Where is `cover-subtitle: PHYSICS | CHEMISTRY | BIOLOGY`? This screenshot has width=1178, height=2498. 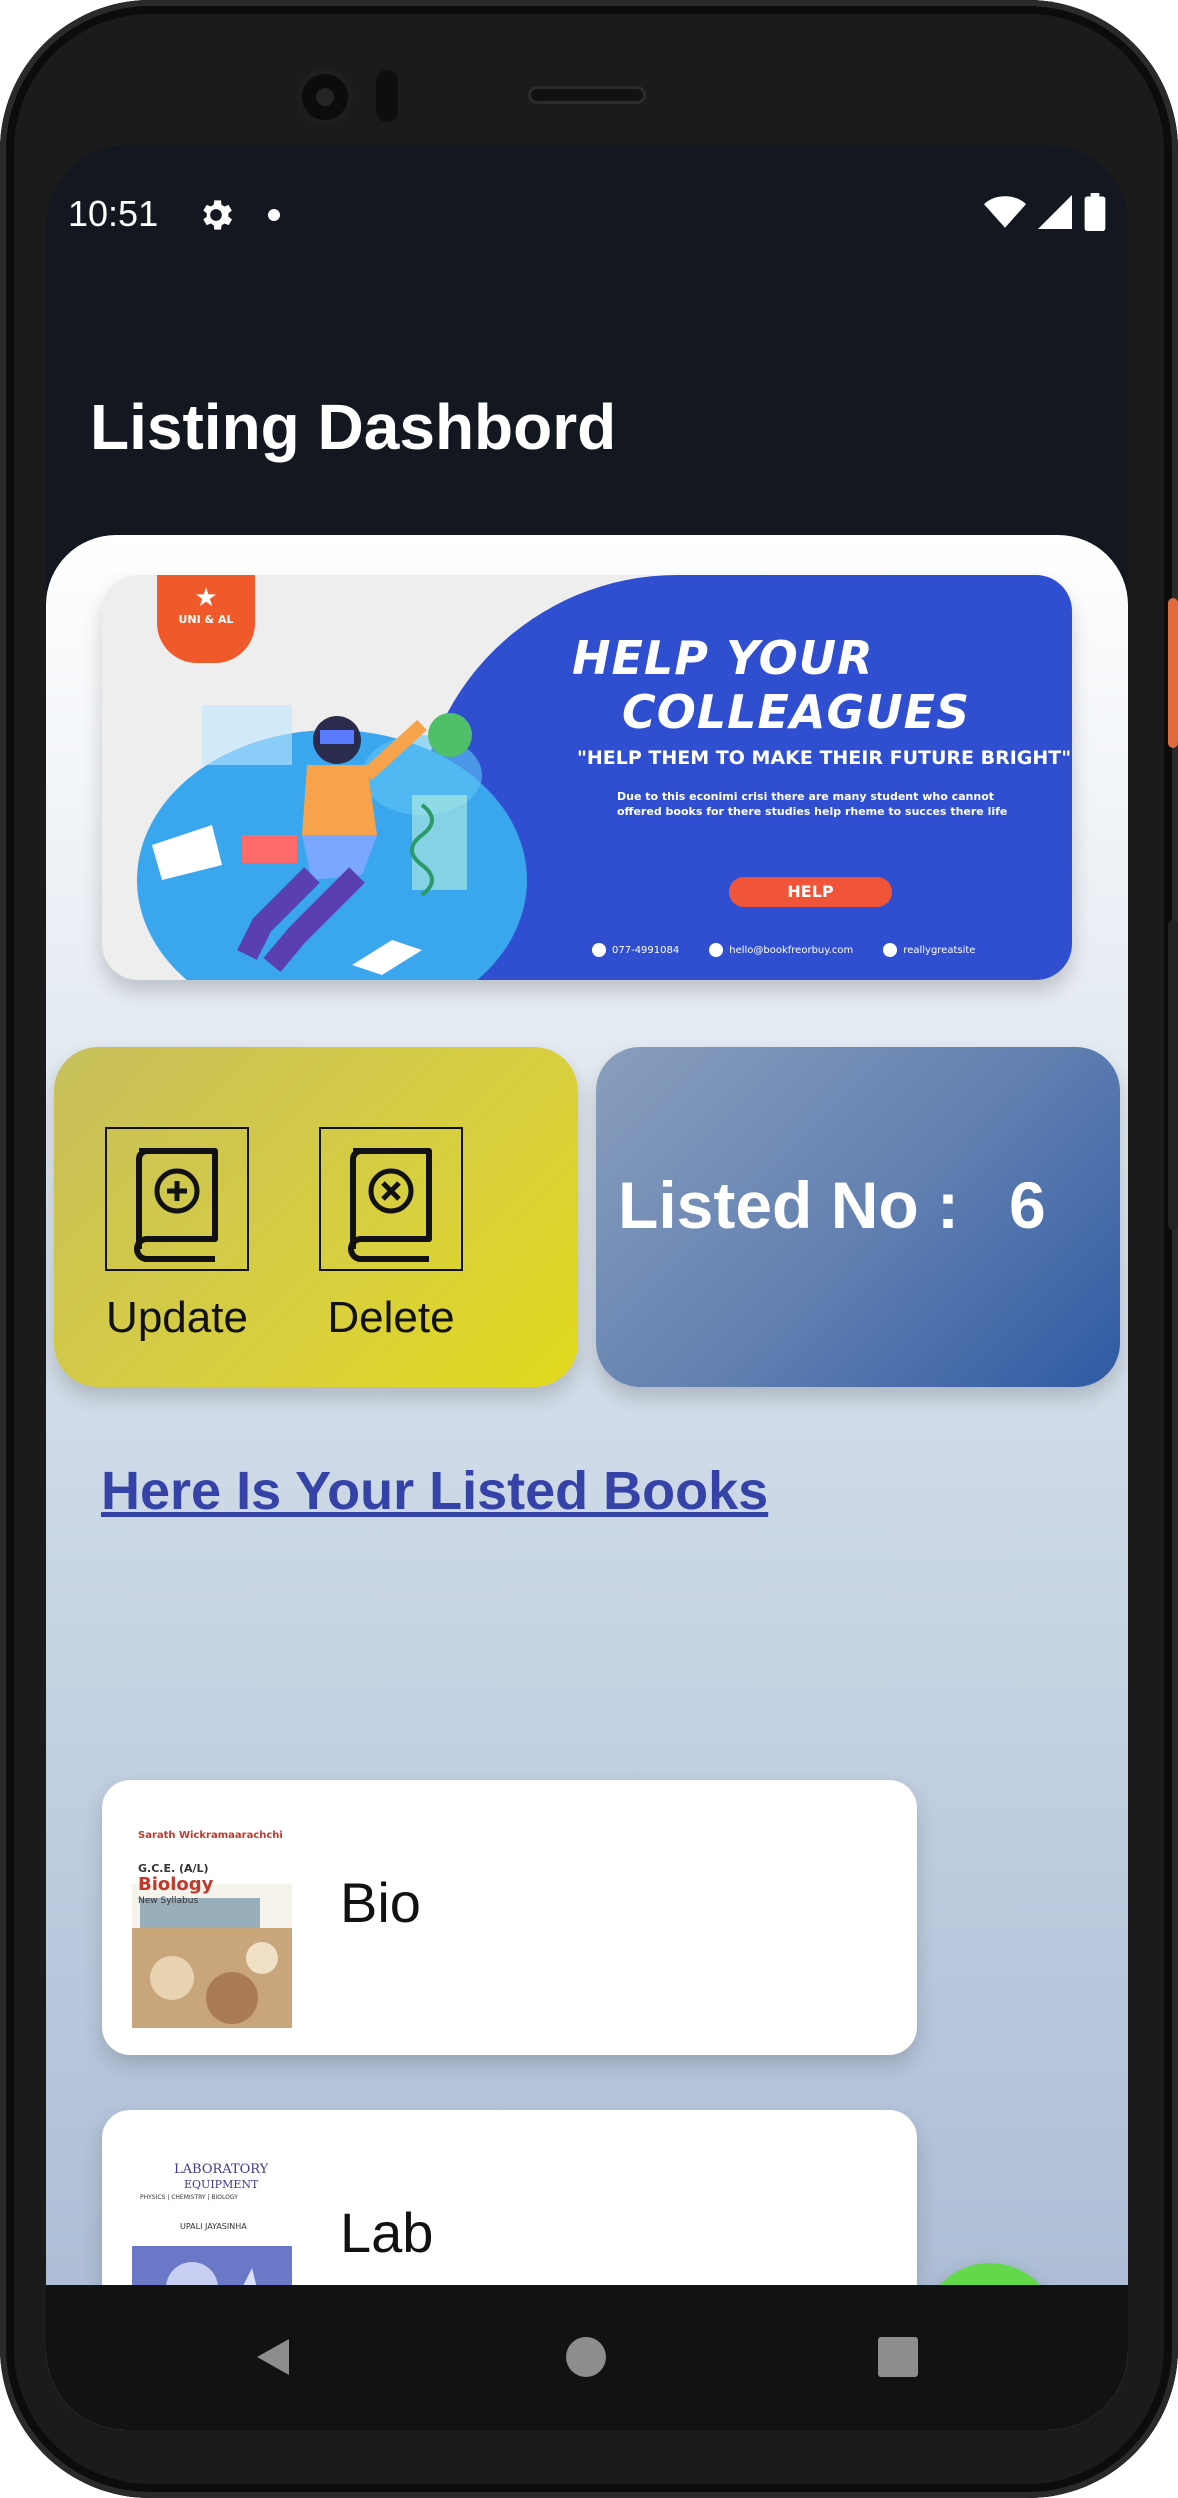 cover-subtitle: PHYSICS | CHEMISTRY | BIOLOGY is located at coordinates (189, 2197).